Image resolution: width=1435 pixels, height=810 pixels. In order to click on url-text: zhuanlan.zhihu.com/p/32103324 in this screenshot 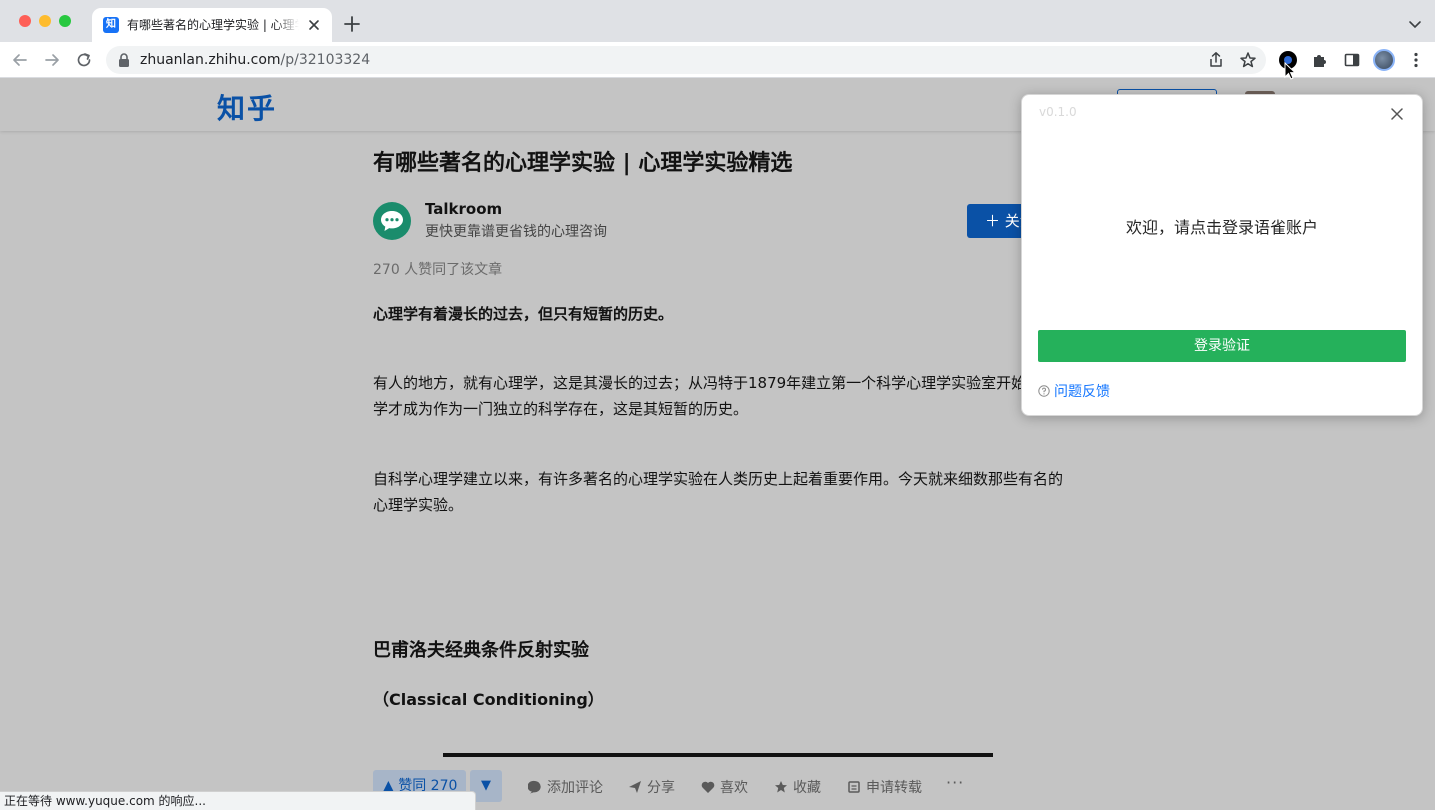, I will do `click(255, 60)`.